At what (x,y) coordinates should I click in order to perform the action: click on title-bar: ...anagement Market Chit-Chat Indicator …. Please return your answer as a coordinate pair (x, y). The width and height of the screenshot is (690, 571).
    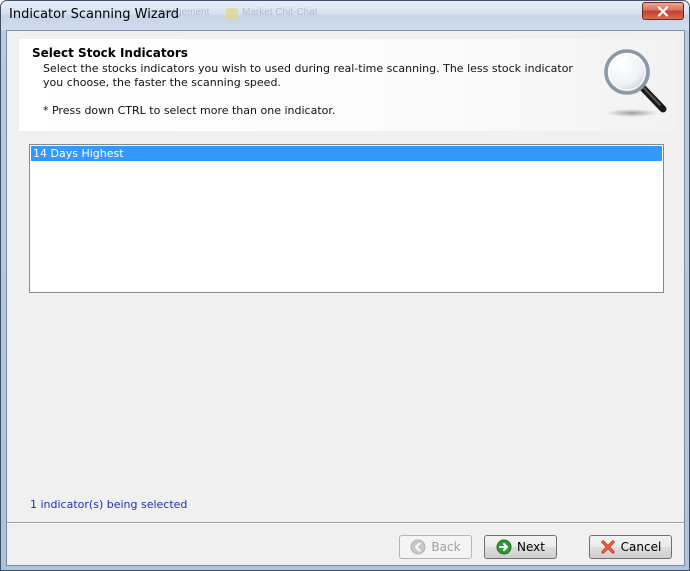
    Looking at the image, I should click on (345, 15).